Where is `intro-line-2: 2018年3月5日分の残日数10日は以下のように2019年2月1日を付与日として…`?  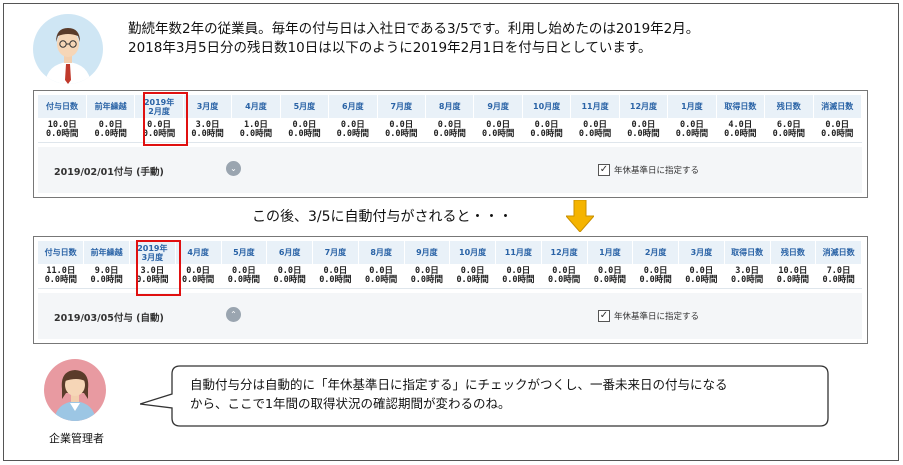
intro-line-2: 2018年3月5日分の残日数10日は以下のように2019年2月1日を付与日として… is located at coordinates (390, 48).